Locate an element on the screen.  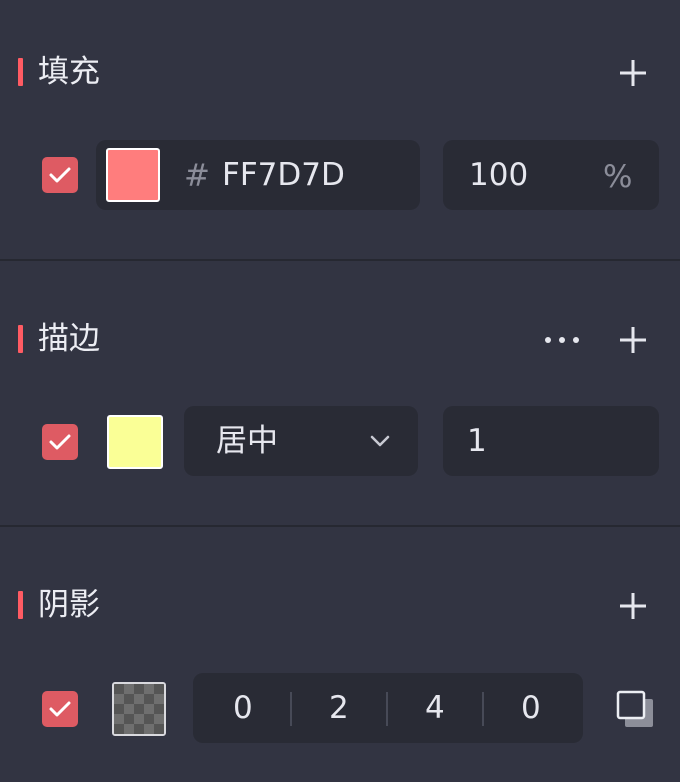
fill-enabled-checkbox is located at coordinates (60, 175).